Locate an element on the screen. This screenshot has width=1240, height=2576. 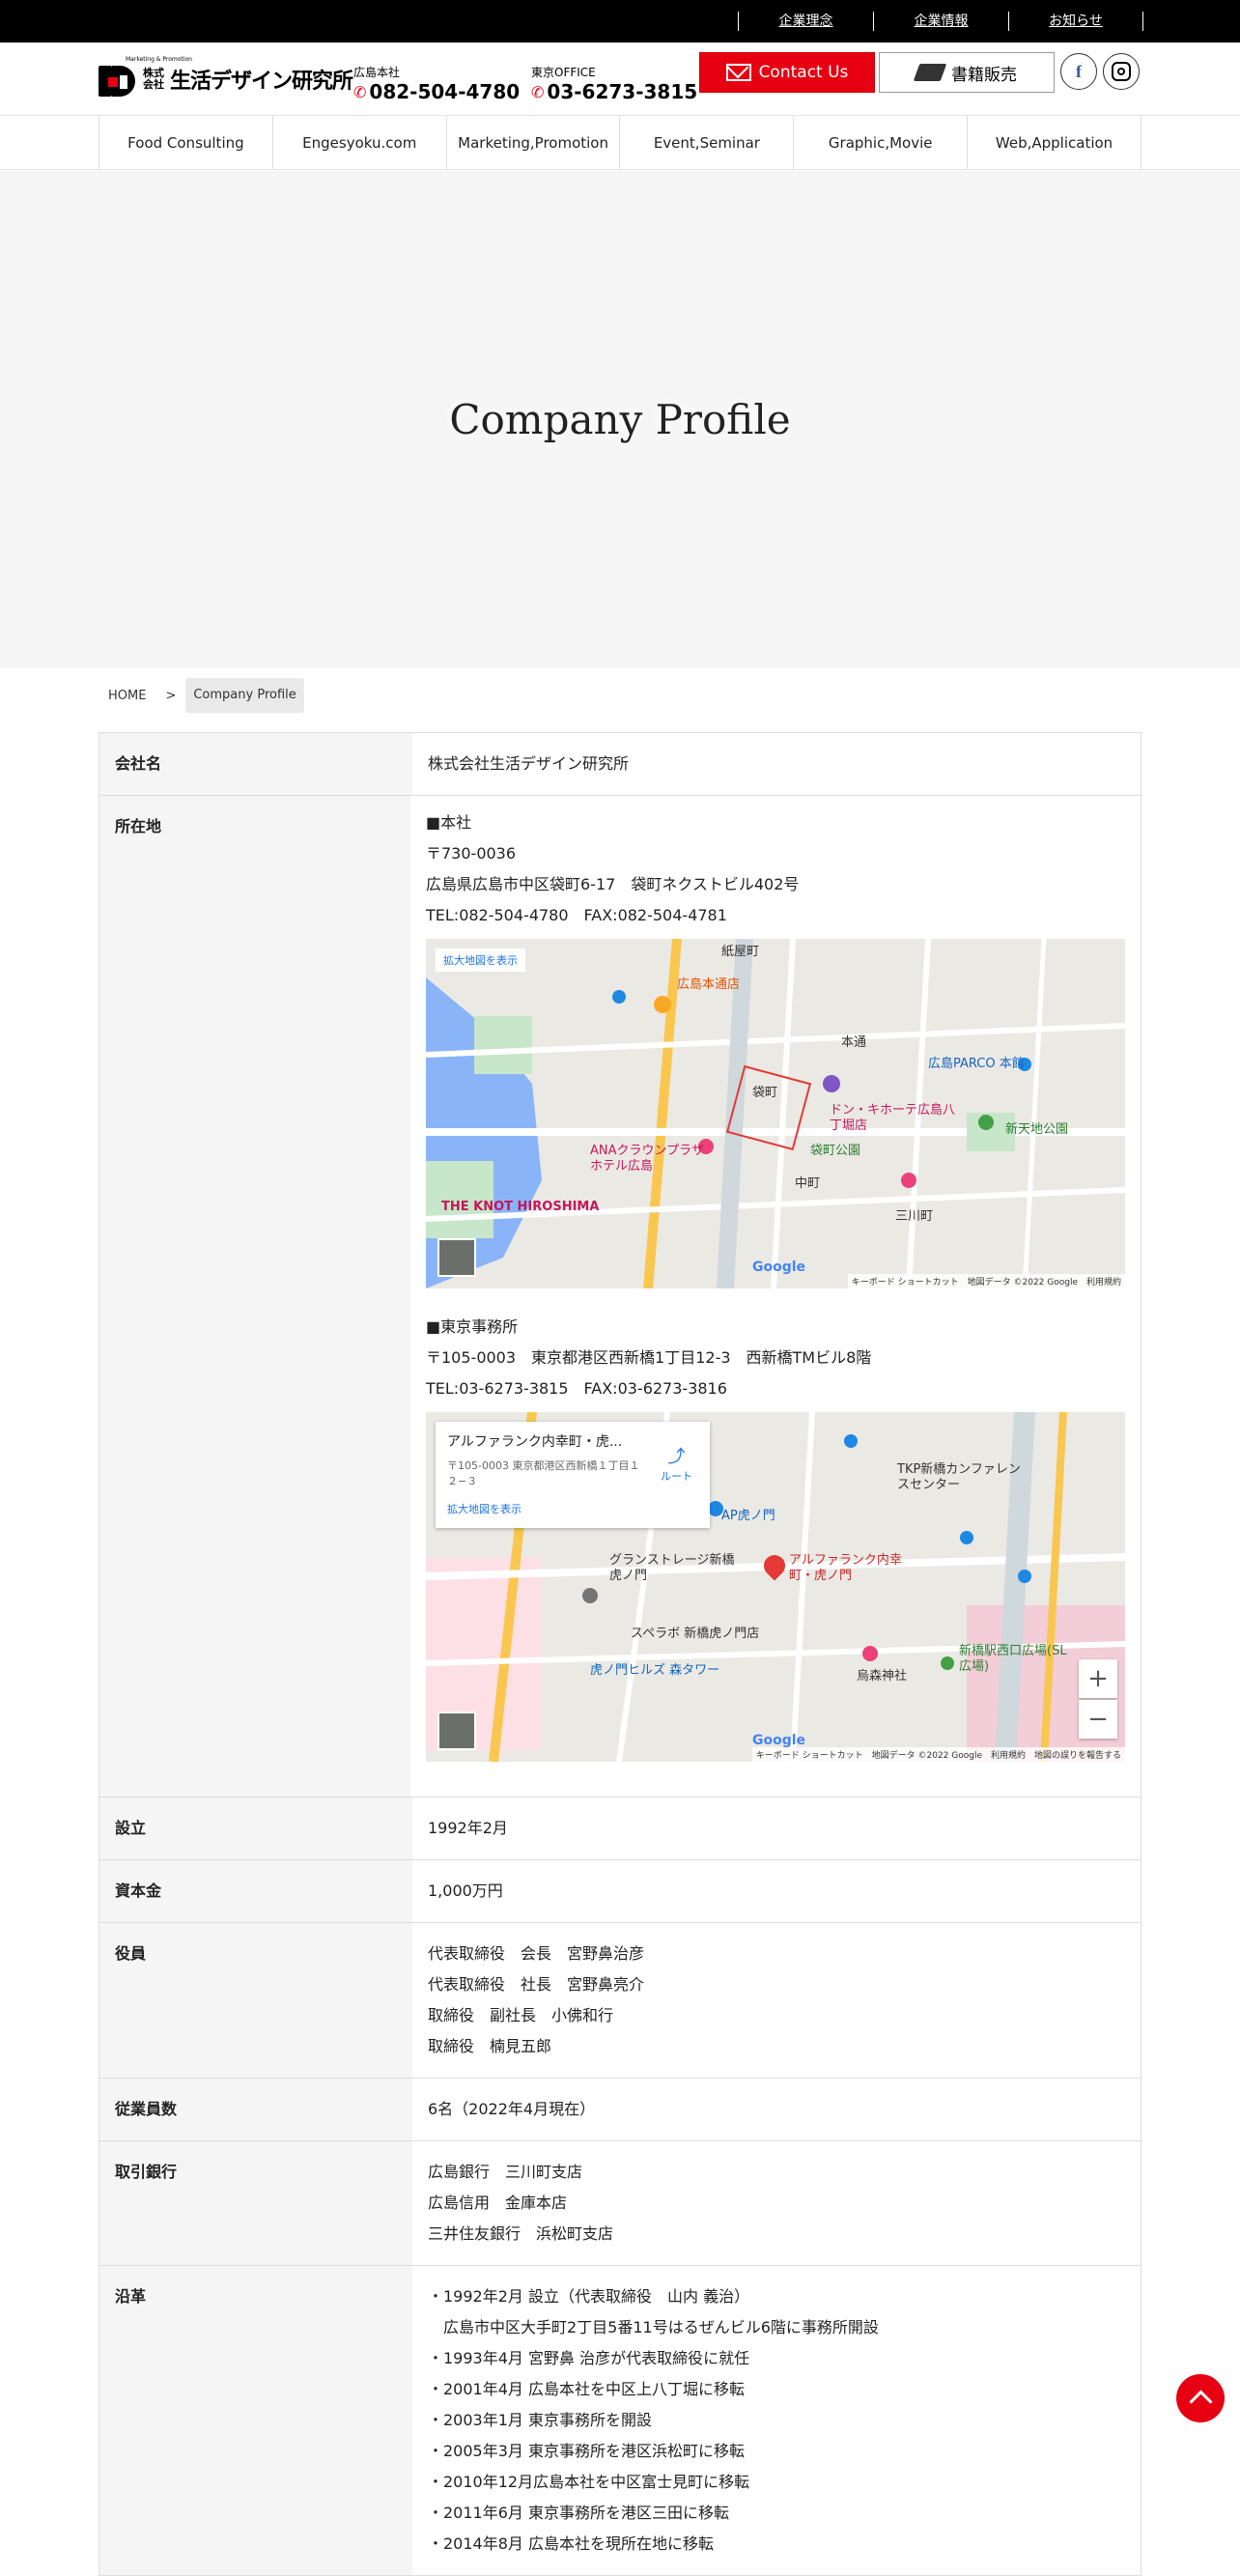
founded-value: 1992年2月 is located at coordinates (468, 1828).